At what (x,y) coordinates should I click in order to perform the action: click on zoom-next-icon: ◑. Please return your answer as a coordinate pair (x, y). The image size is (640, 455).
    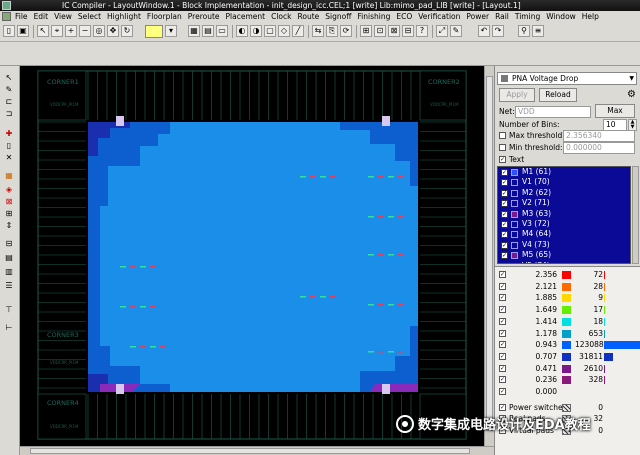
    Looking at the image, I should click on (256, 31).